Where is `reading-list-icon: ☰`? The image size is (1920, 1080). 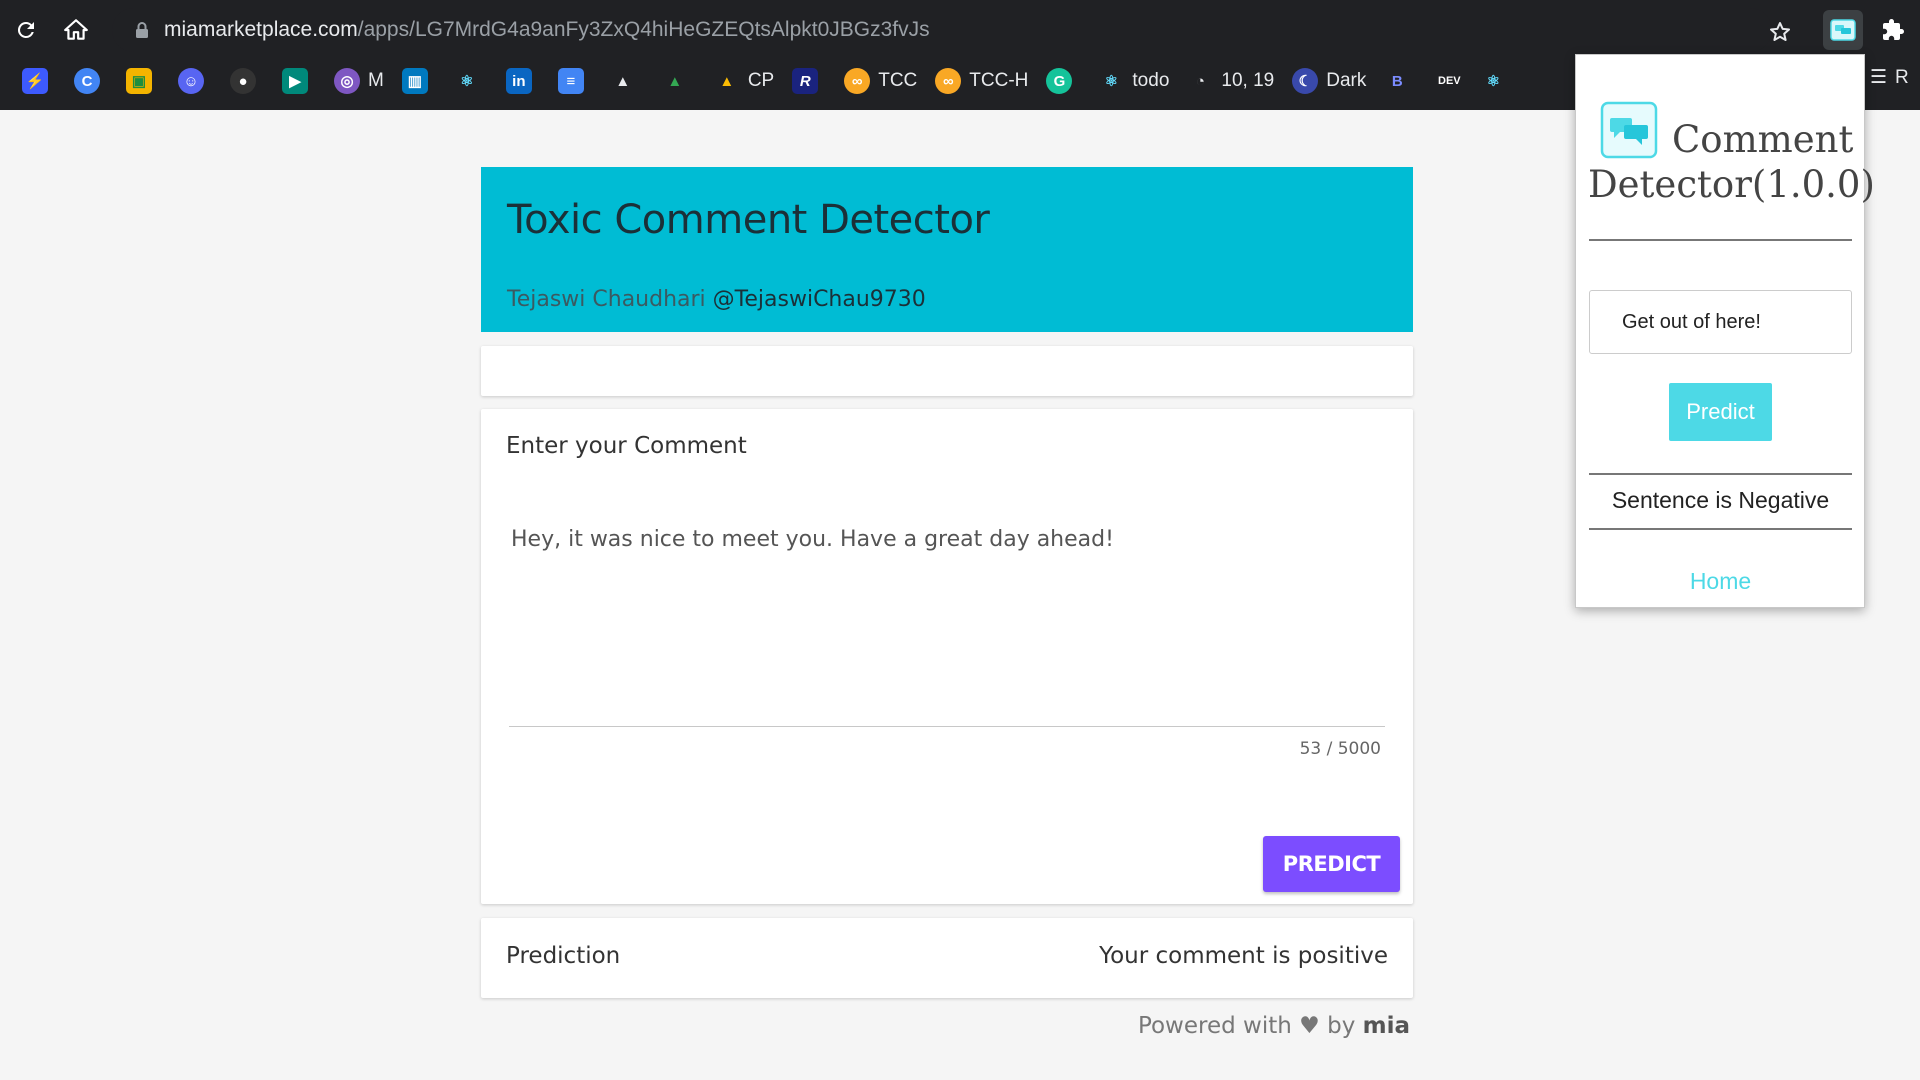 reading-list-icon: ☰ is located at coordinates (1879, 77).